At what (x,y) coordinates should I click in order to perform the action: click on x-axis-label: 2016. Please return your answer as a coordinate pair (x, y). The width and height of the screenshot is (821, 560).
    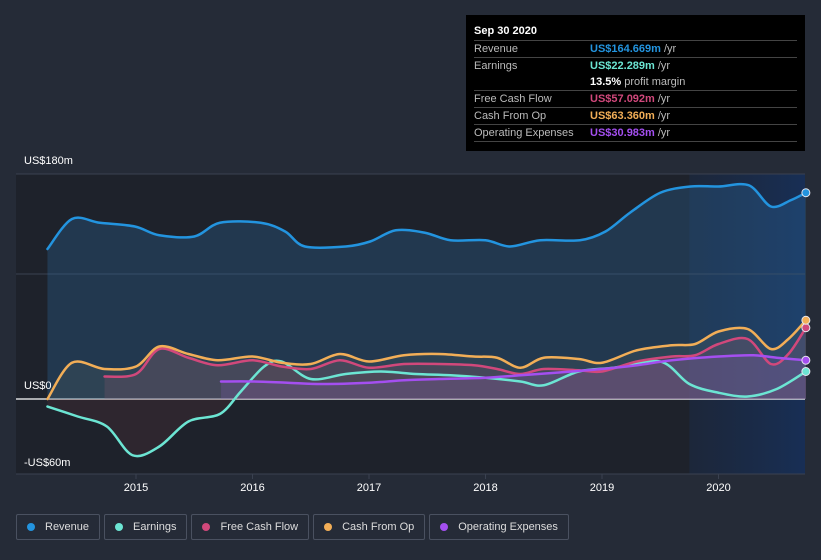
    Looking at the image, I should click on (252, 488).